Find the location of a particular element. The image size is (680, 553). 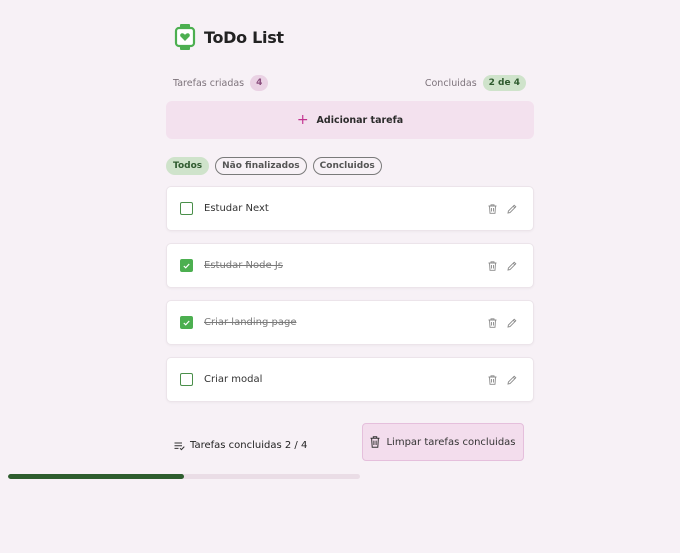

filter-unfinished: Não finalizados is located at coordinates (261, 166).